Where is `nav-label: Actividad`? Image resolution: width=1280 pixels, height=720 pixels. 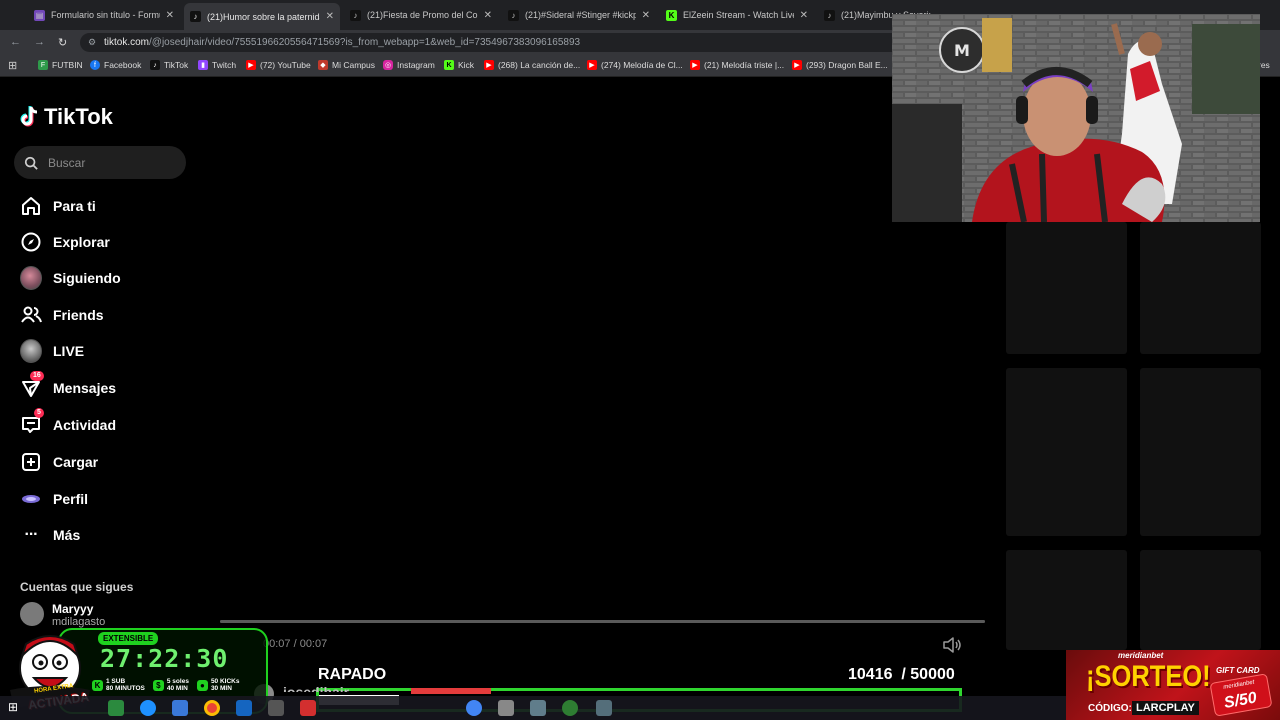 nav-label: Actividad is located at coordinates (85, 425).